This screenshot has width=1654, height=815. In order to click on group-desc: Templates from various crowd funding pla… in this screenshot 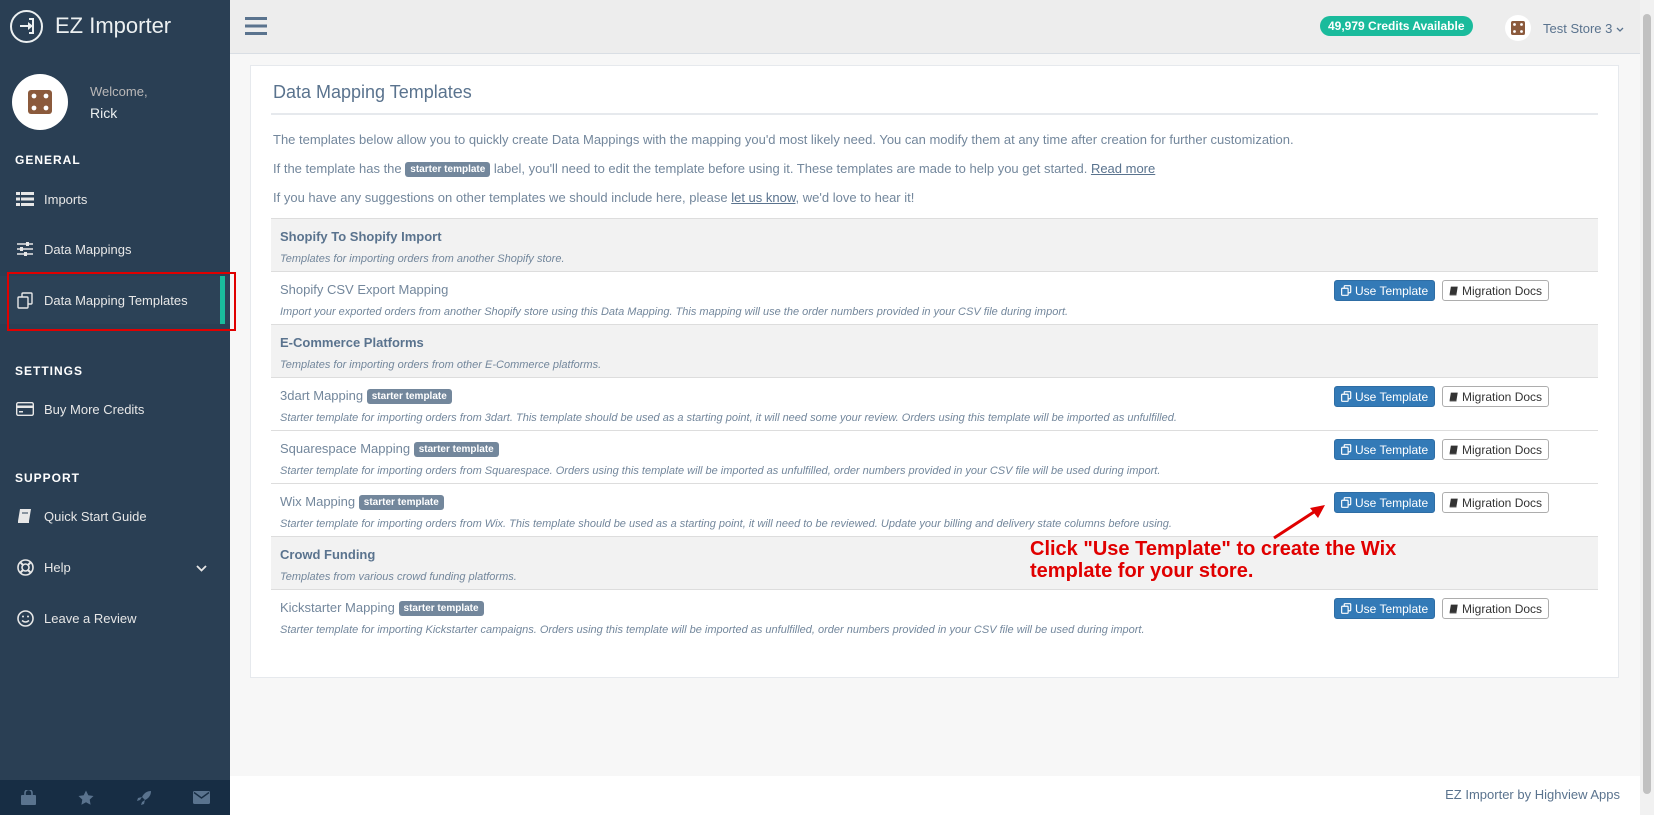, I will do `click(398, 577)`.